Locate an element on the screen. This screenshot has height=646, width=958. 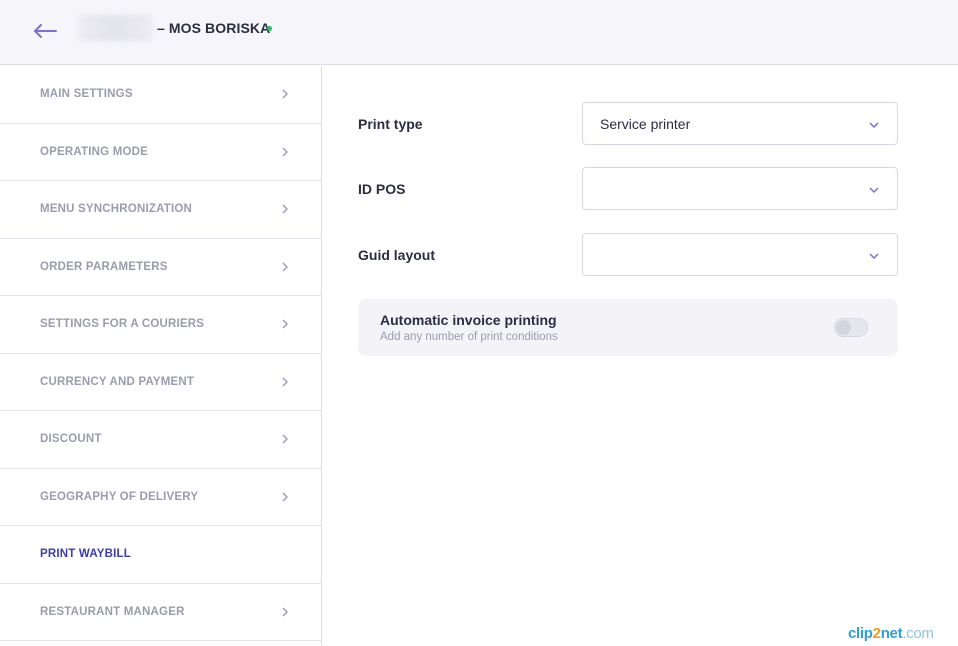
store-name: – MOS BORISKA is located at coordinates (214, 28).